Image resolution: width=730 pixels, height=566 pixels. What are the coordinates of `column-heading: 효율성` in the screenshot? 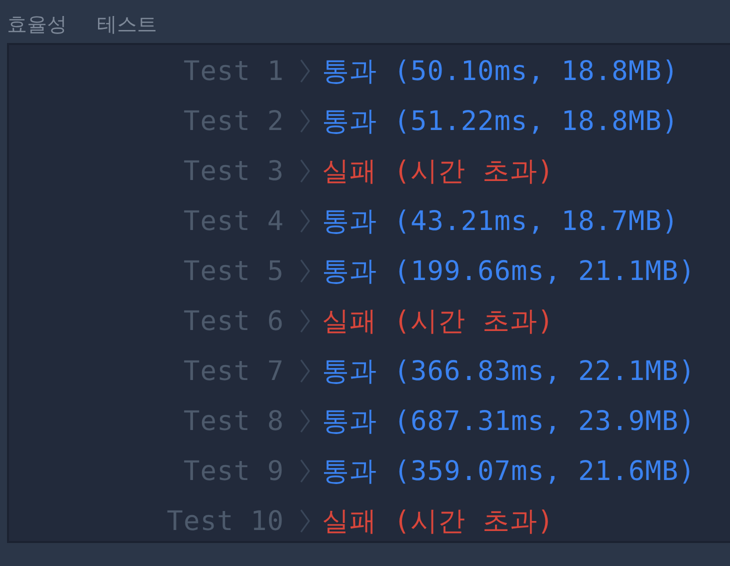 It's located at (37, 24).